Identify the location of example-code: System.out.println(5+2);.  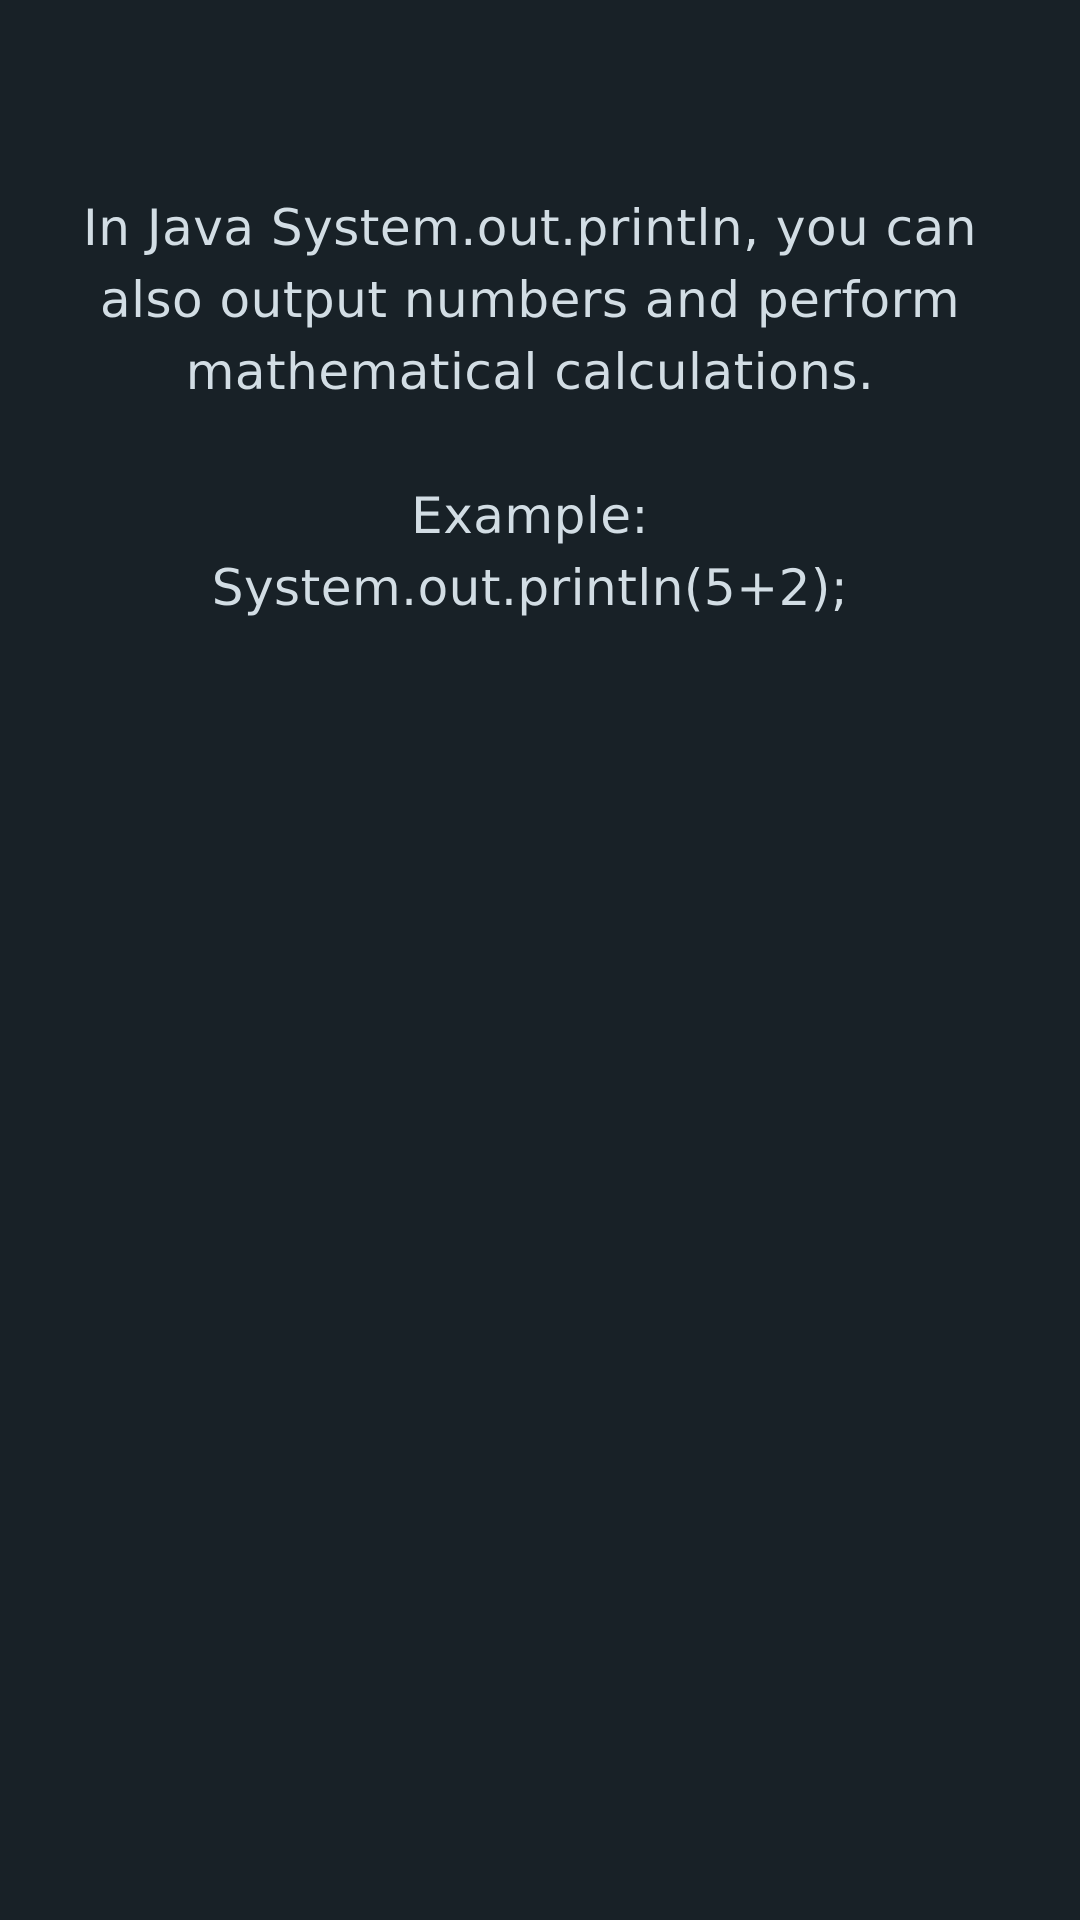
(530, 588).